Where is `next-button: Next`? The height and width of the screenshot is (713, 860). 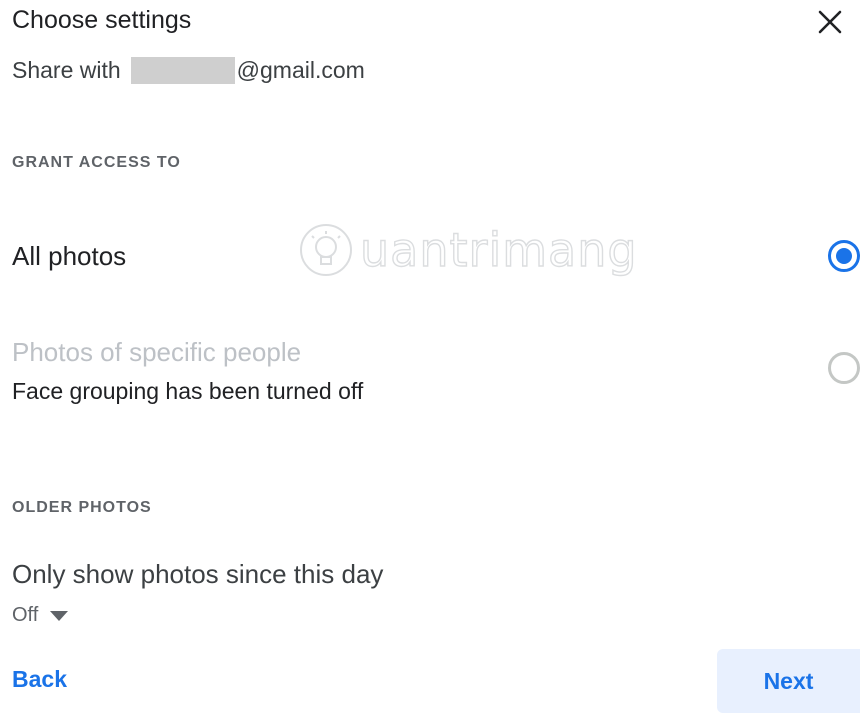 next-button: Next is located at coordinates (788, 681).